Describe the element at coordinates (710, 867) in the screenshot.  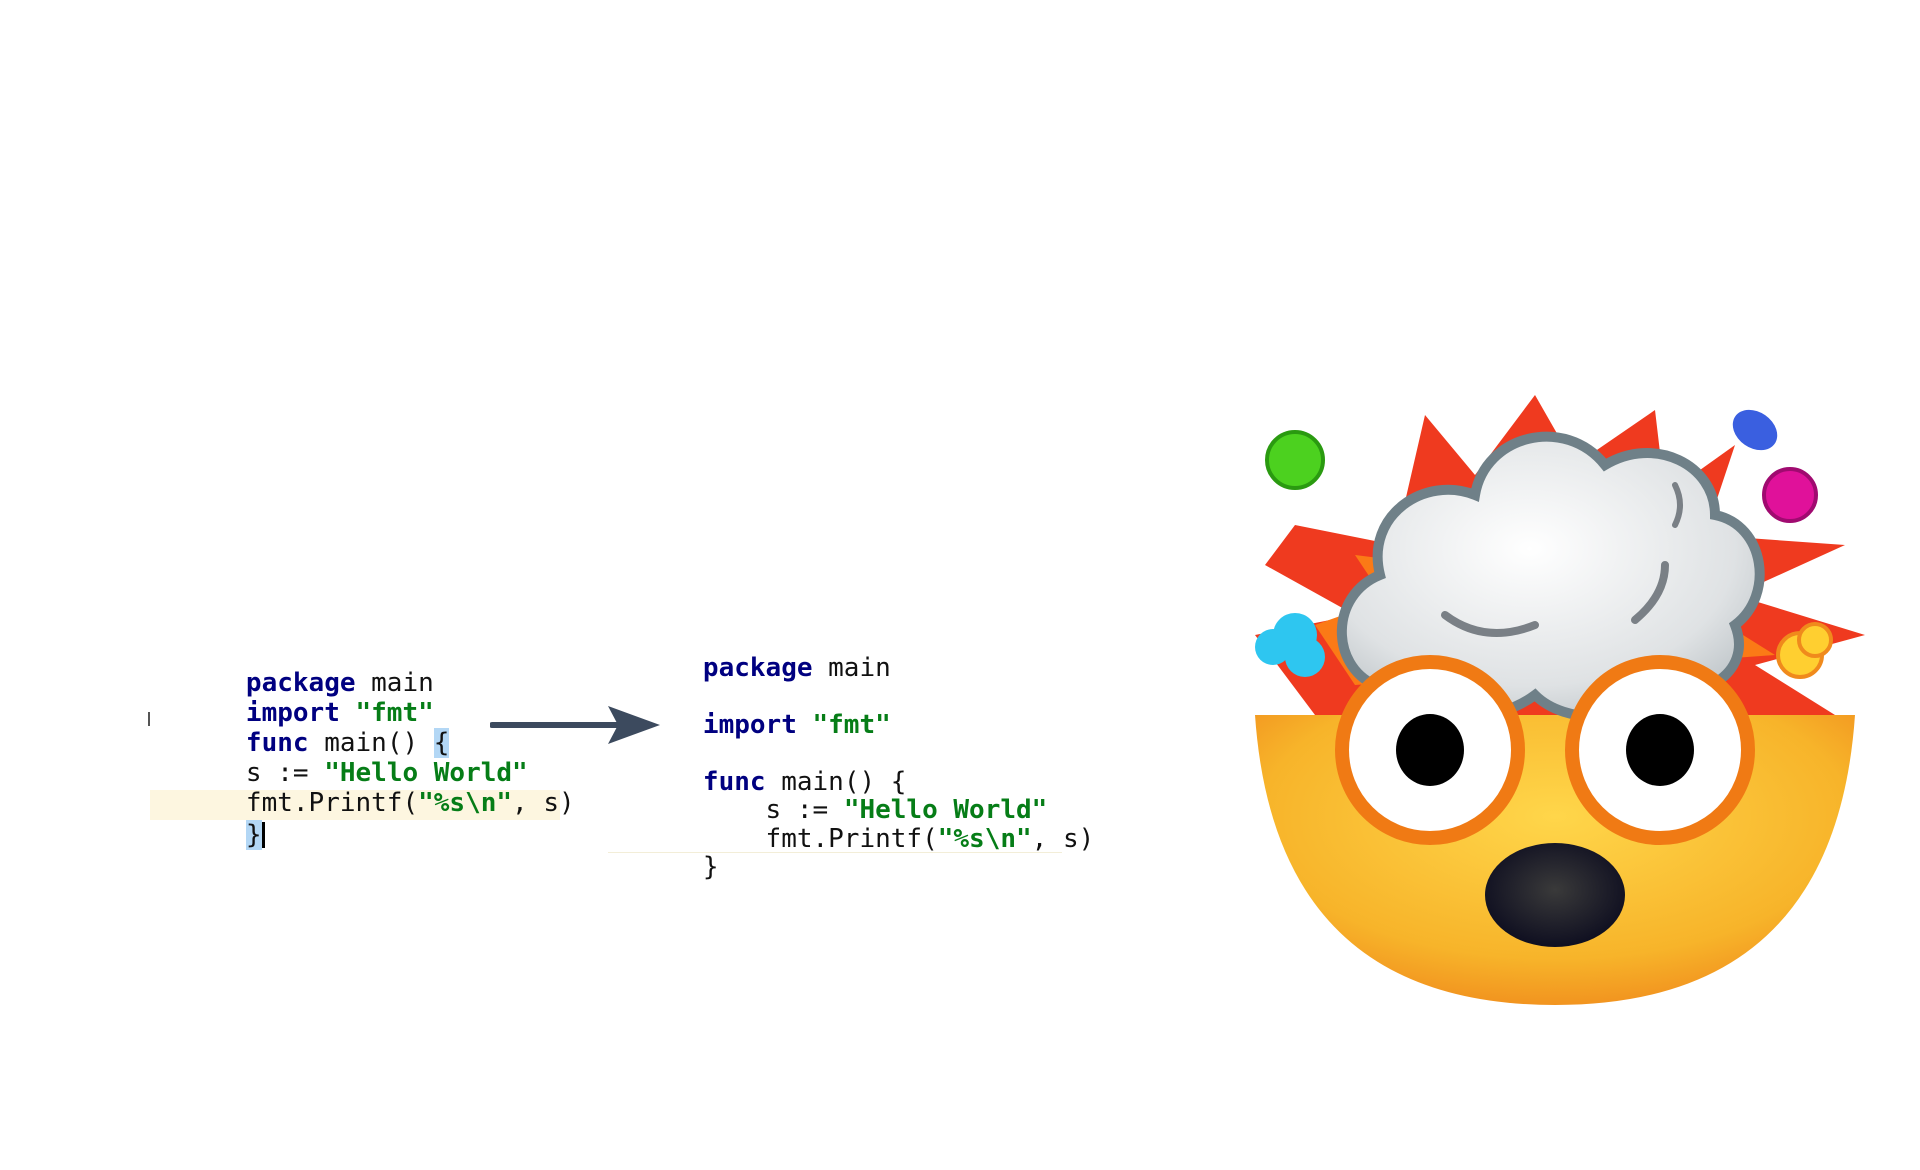
I see `code-text: }` at that location.